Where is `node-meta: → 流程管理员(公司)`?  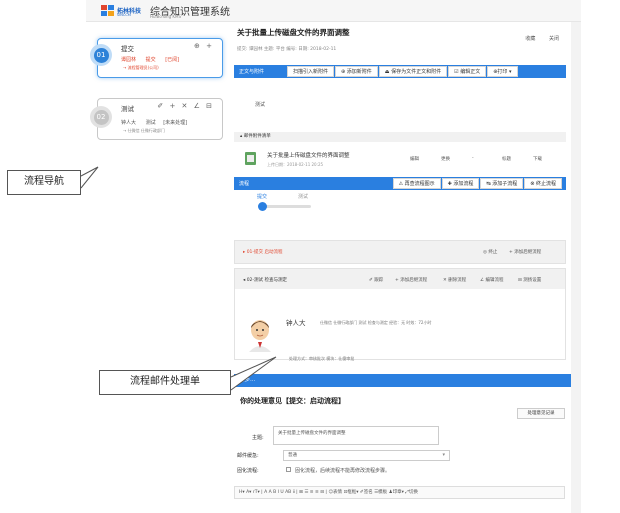
node-meta: → 流程管理员(公司) is located at coordinates (141, 67).